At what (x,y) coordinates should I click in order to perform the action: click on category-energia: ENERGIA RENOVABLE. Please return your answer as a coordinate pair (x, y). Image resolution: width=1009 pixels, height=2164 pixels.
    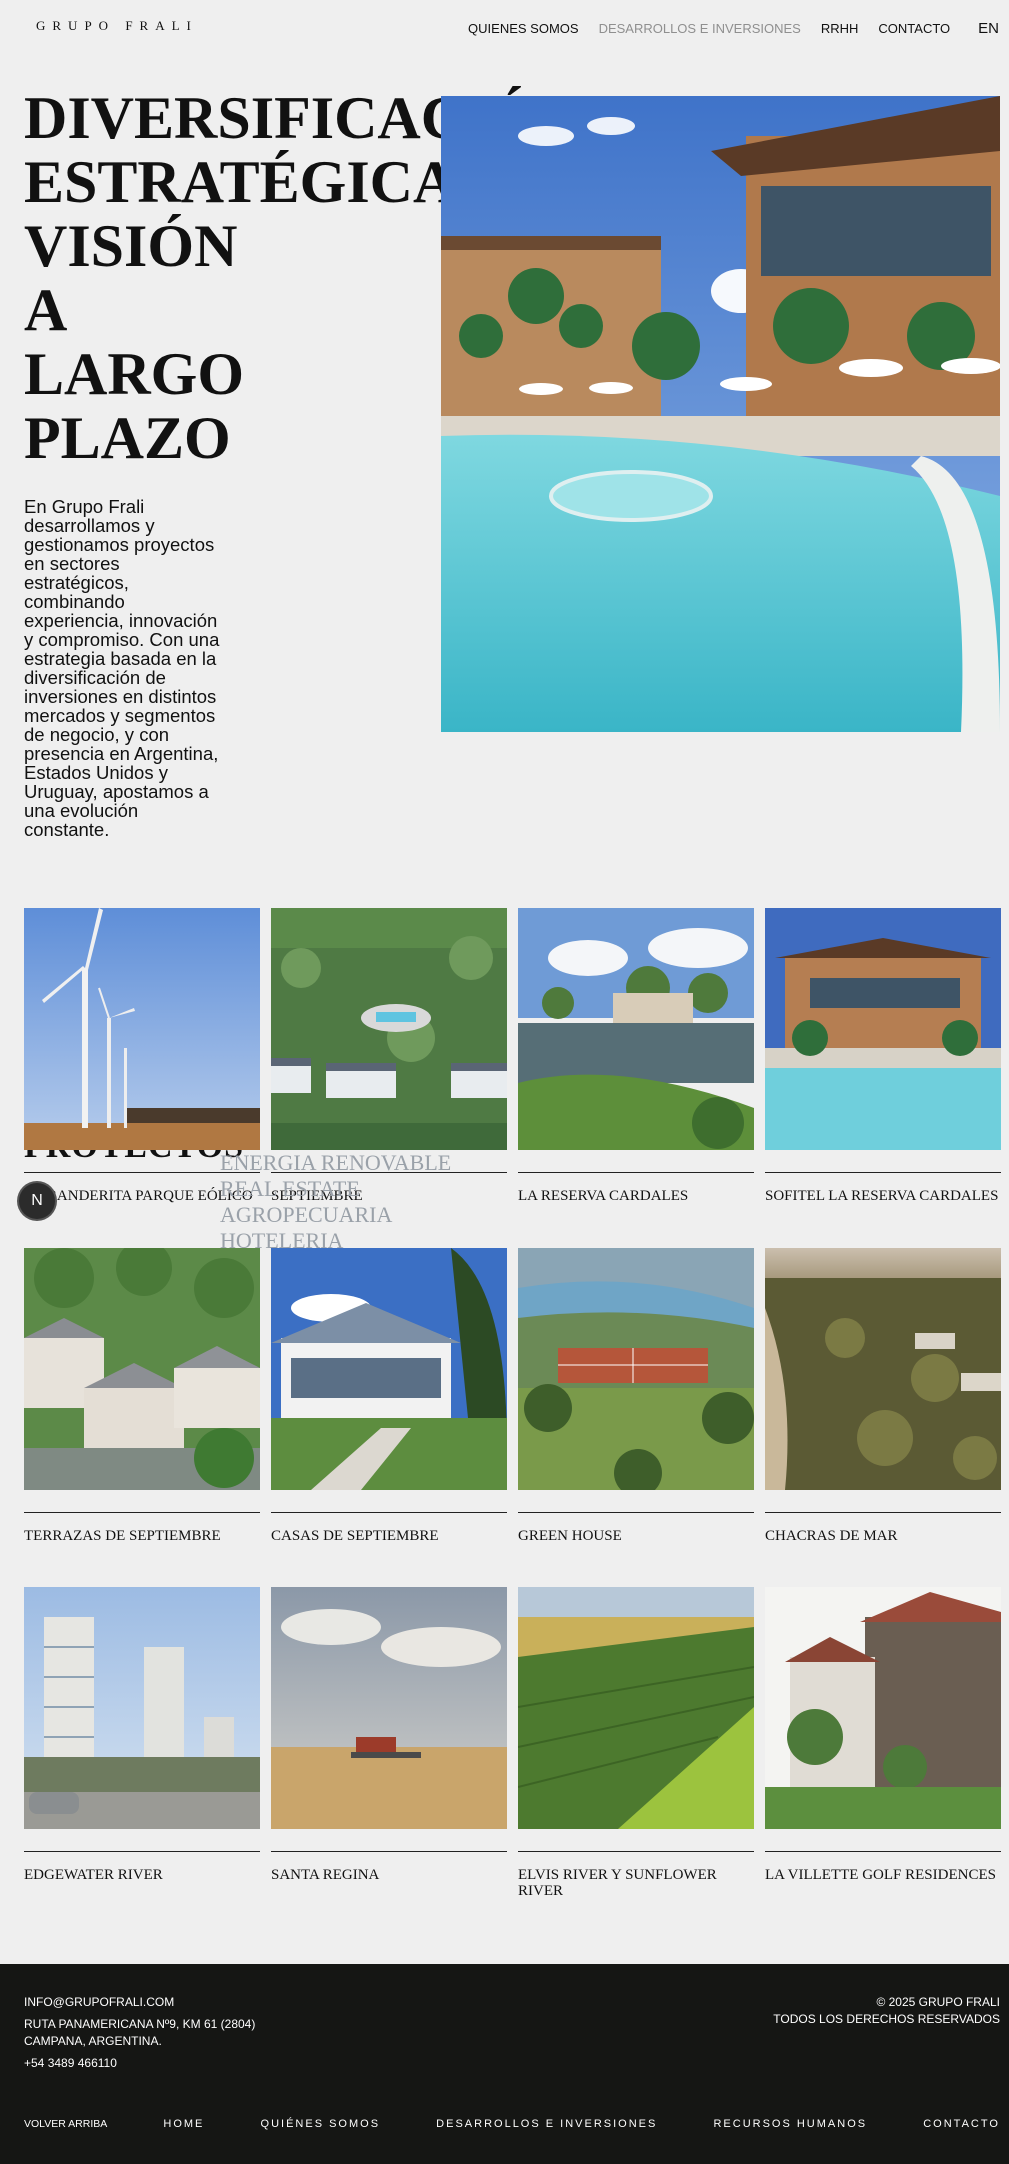
    Looking at the image, I should click on (335, 1163).